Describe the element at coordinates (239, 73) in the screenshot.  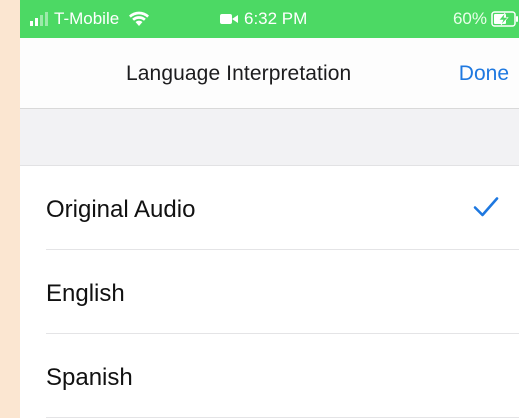
I see `page-title: Language Interpretation` at that location.